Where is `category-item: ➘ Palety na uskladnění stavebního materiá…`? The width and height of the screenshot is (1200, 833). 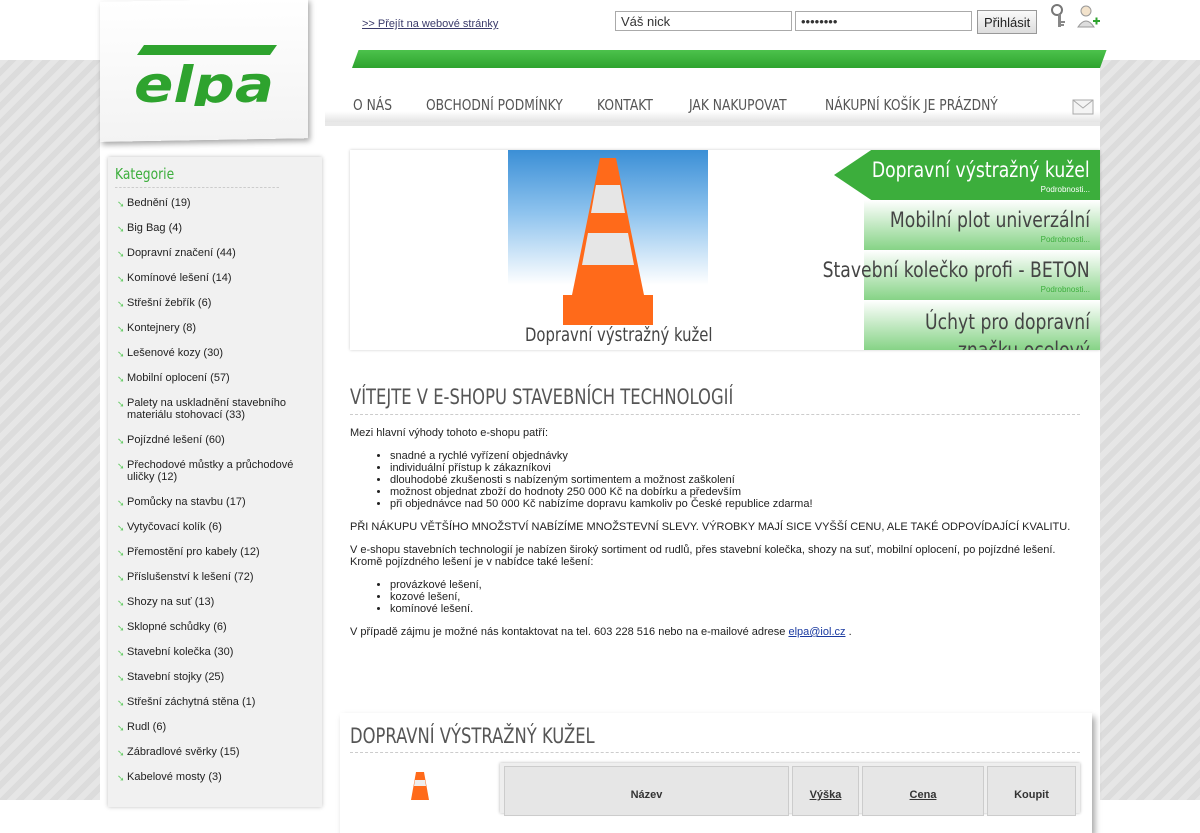
category-item: ➘ Palety na uskladnění stavebního materiá… is located at coordinates (210, 409).